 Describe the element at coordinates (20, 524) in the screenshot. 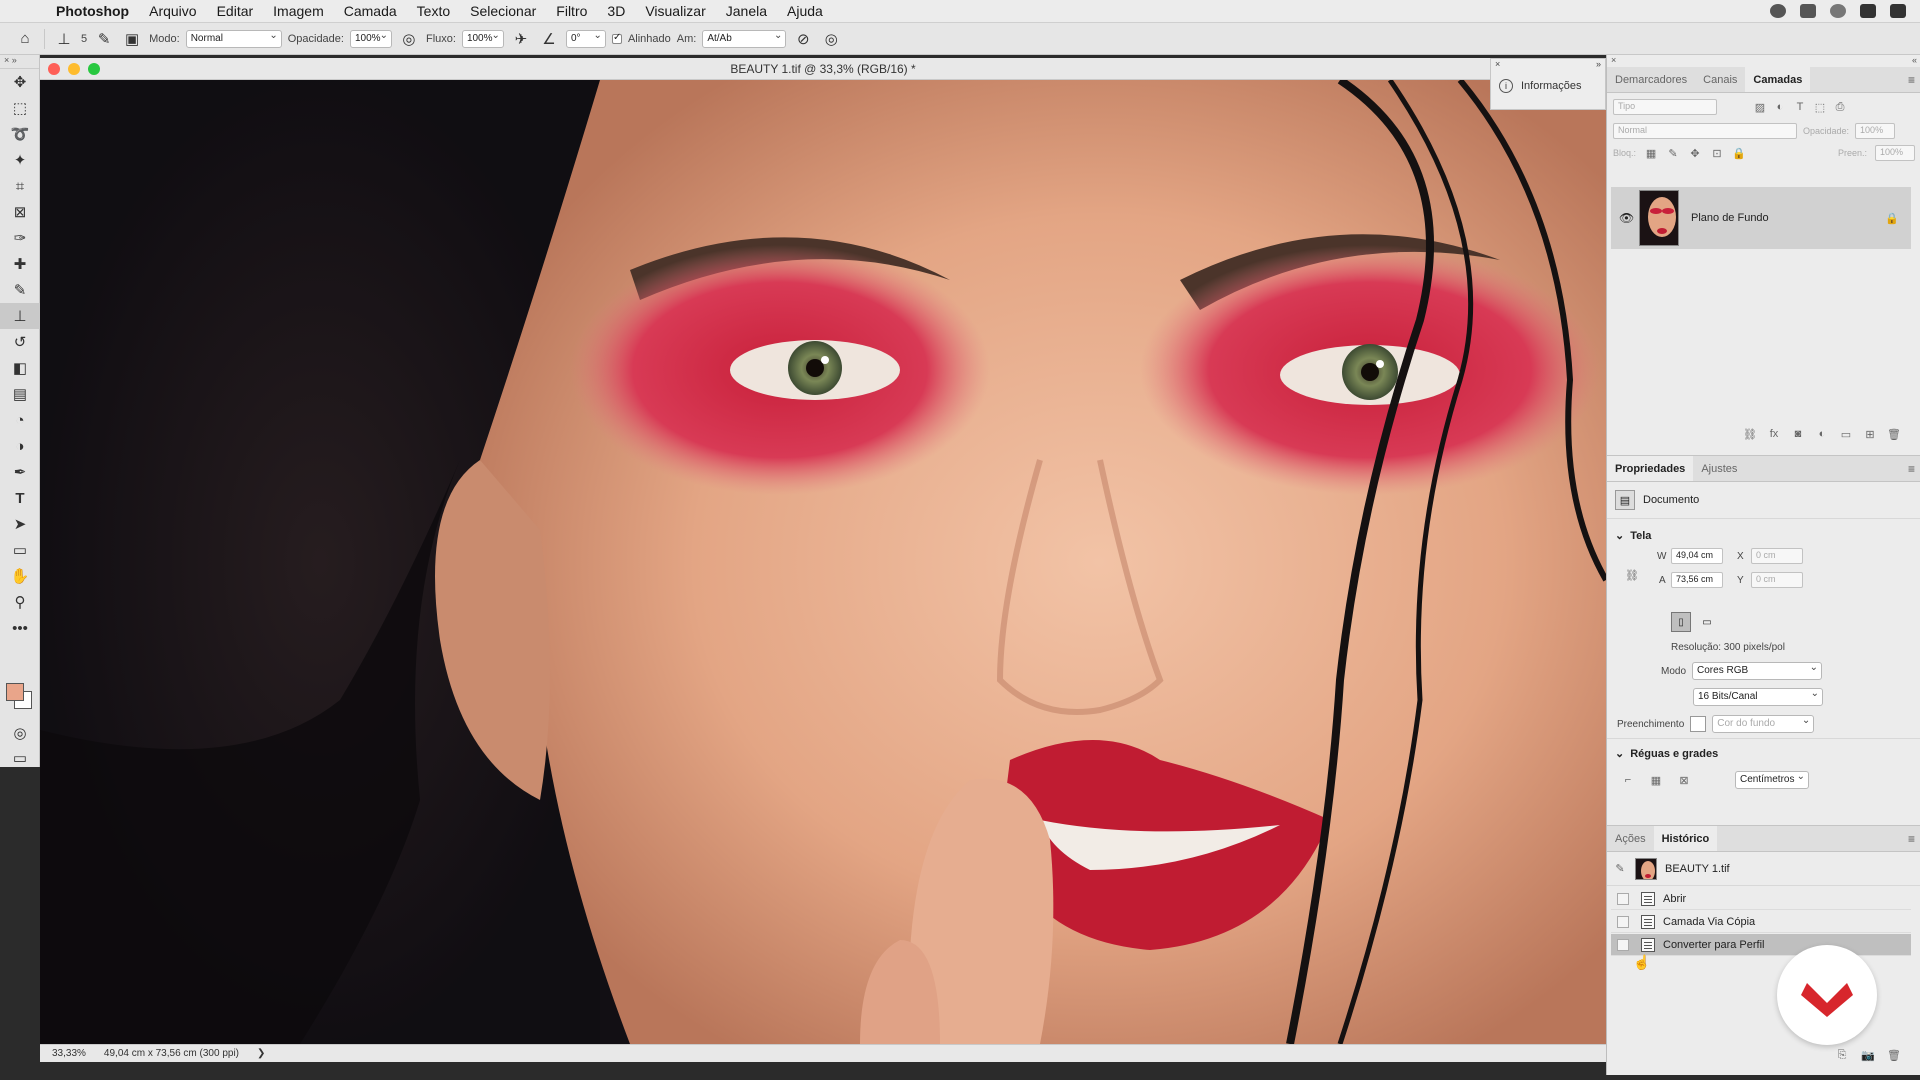

I see `path-selection-tool-icon: ➤` at that location.